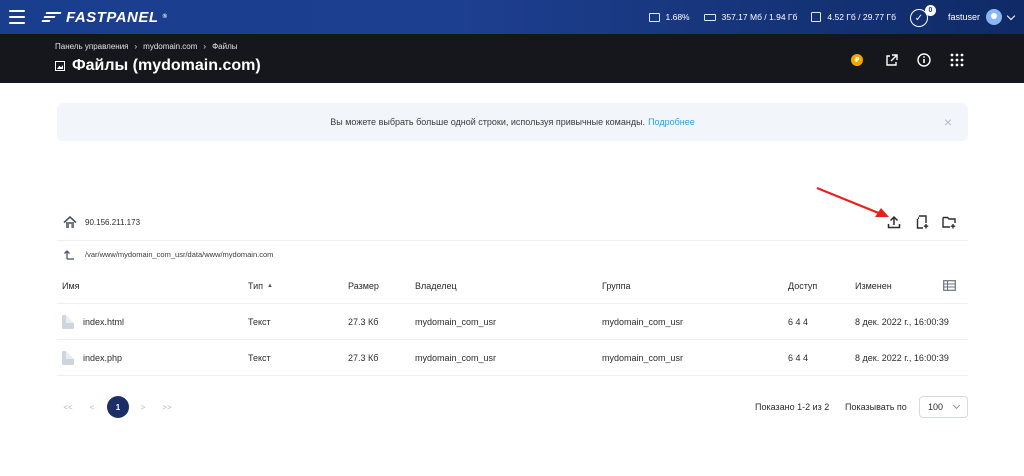  What do you see at coordinates (957, 60) in the screenshot?
I see `apps-grid-icon` at bounding box center [957, 60].